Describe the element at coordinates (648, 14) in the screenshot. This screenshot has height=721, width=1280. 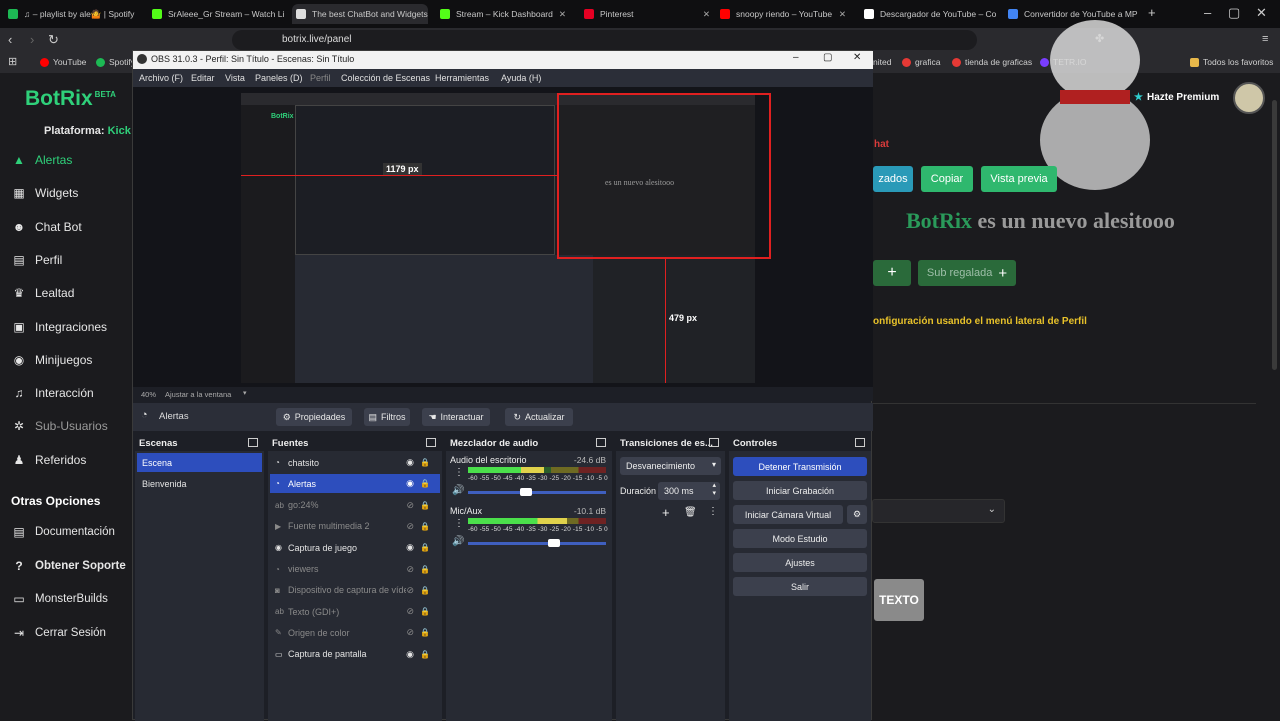
I see `browser-tab: Pinterest ✕` at that location.